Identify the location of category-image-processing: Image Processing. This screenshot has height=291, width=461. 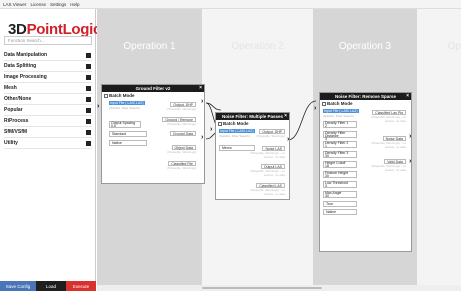
(48, 77).